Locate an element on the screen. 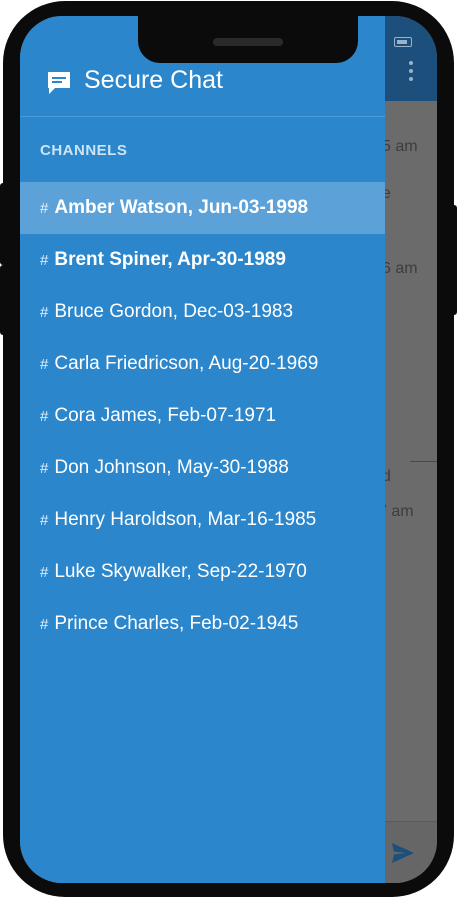 This screenshot has height=900, width=457. send-icon is located at coordinates (403, 853).